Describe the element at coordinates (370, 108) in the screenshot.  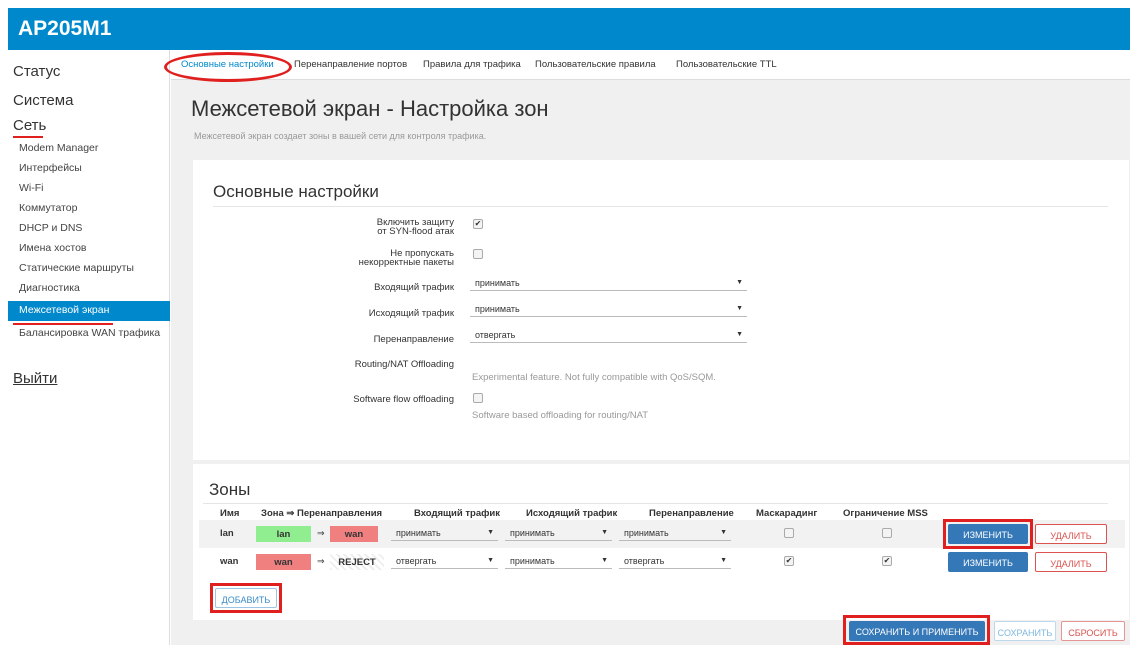
I see `page-title: Межсетевой экран - Настройка зон` at that location.